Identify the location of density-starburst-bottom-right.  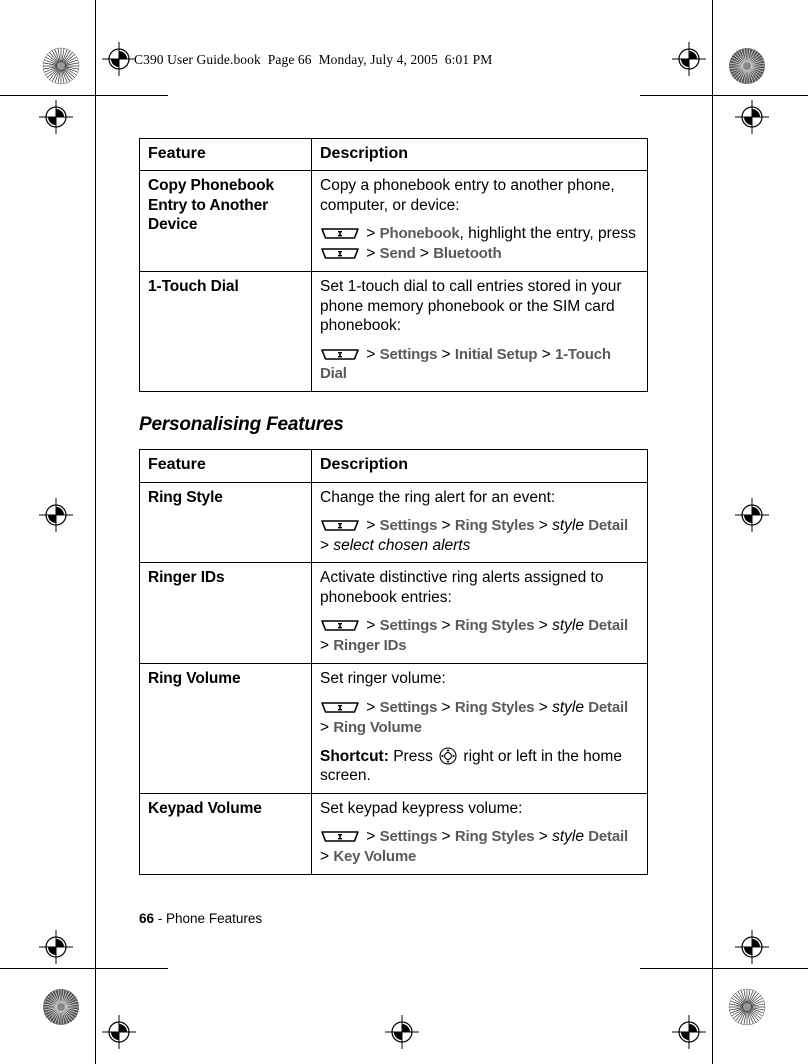
(747, 1007).